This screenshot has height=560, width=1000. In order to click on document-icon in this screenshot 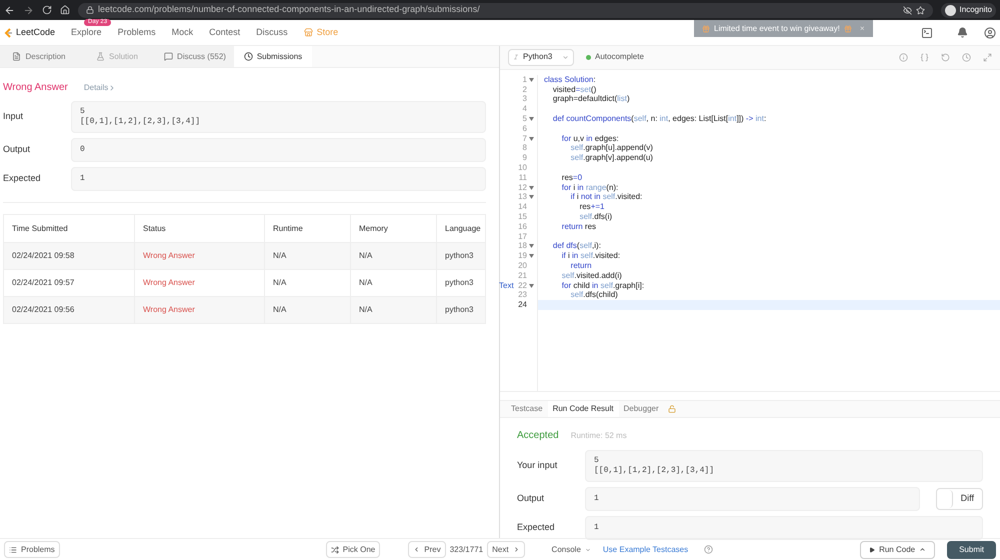, I will do `click(17, 56)`.